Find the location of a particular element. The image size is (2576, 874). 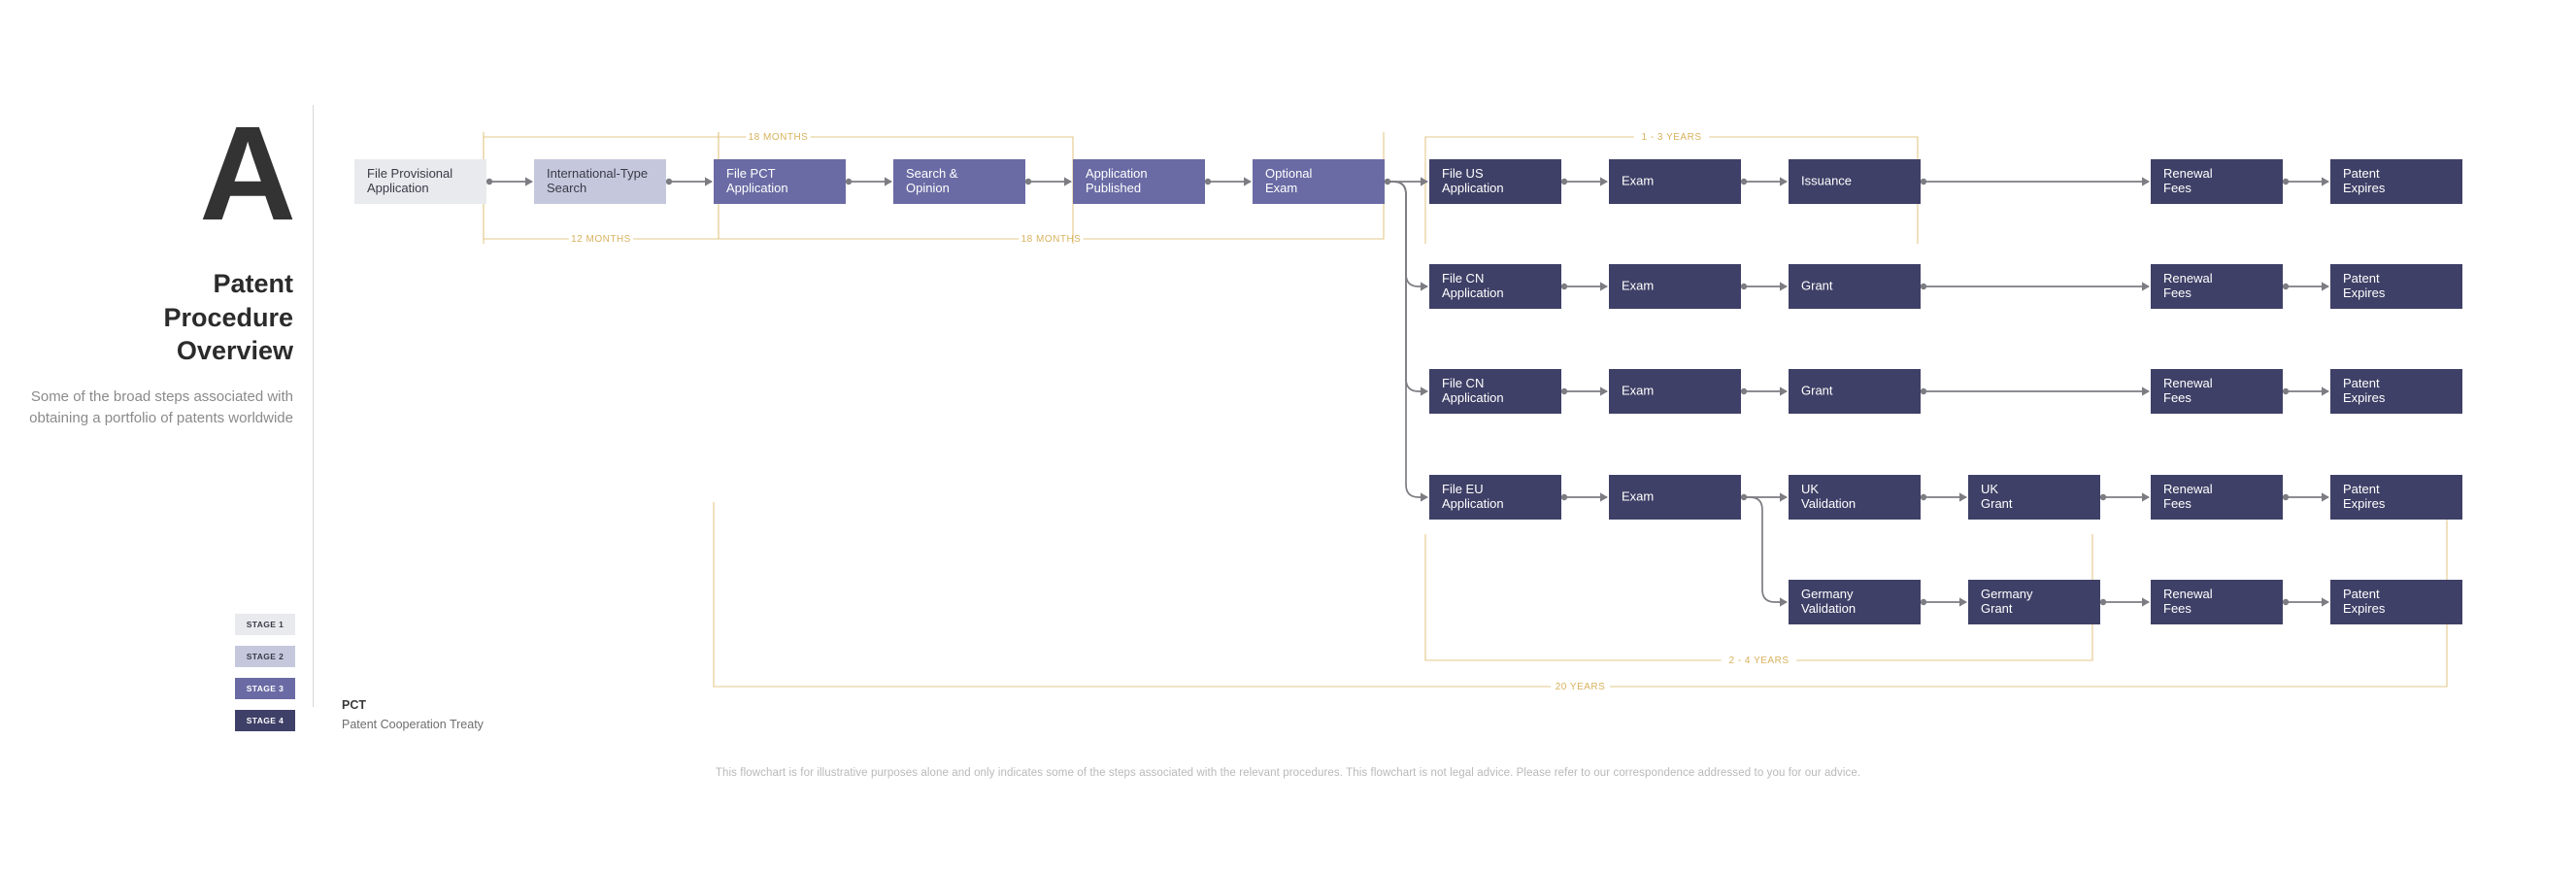

flow-node: File EUApplication is located at coordinates (1495, 498).